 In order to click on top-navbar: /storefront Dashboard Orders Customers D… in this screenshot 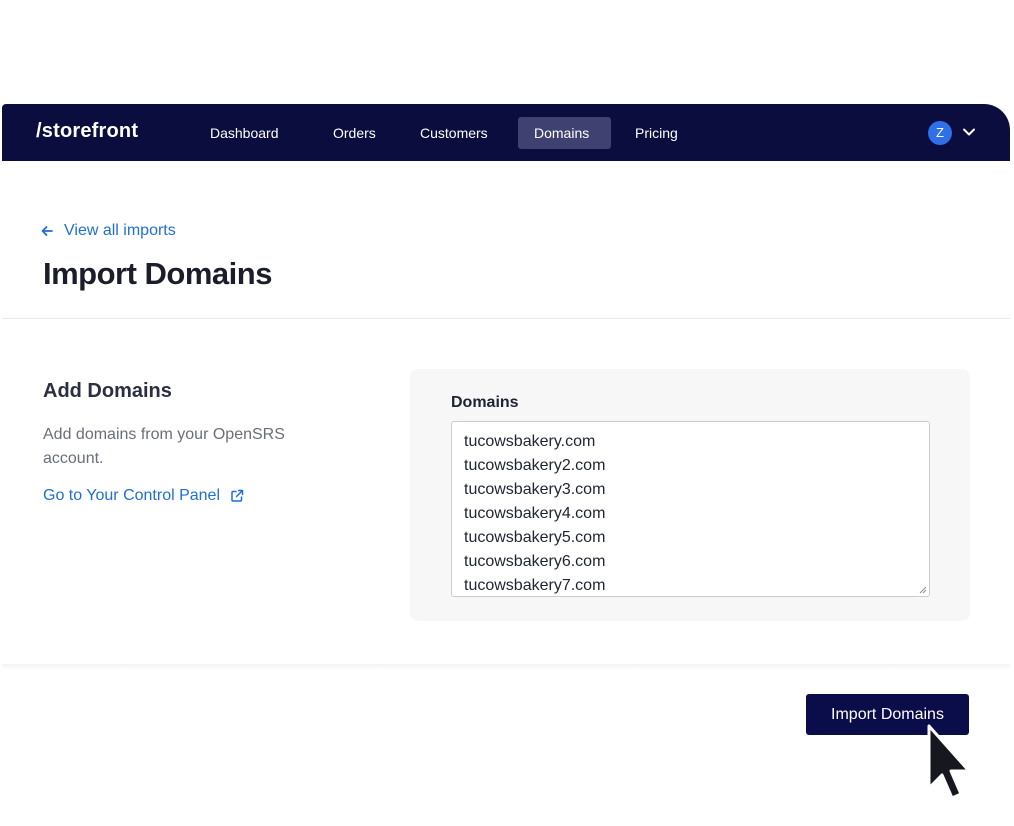, I will do `click(506, 132)`.